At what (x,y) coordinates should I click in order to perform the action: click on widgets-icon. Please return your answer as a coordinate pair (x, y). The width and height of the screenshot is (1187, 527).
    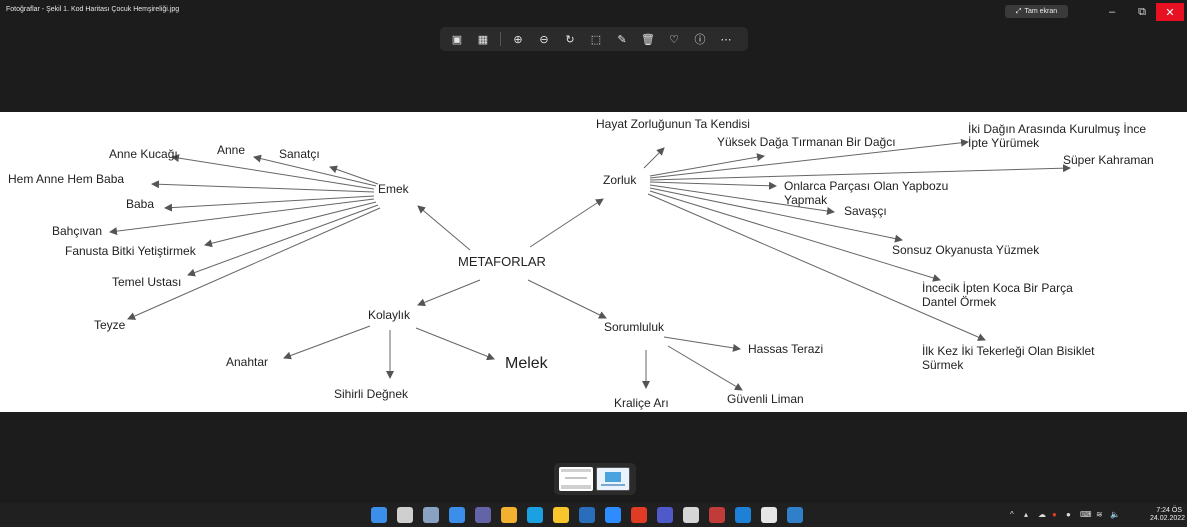
    Looking at the image, I should click on (457, 515).